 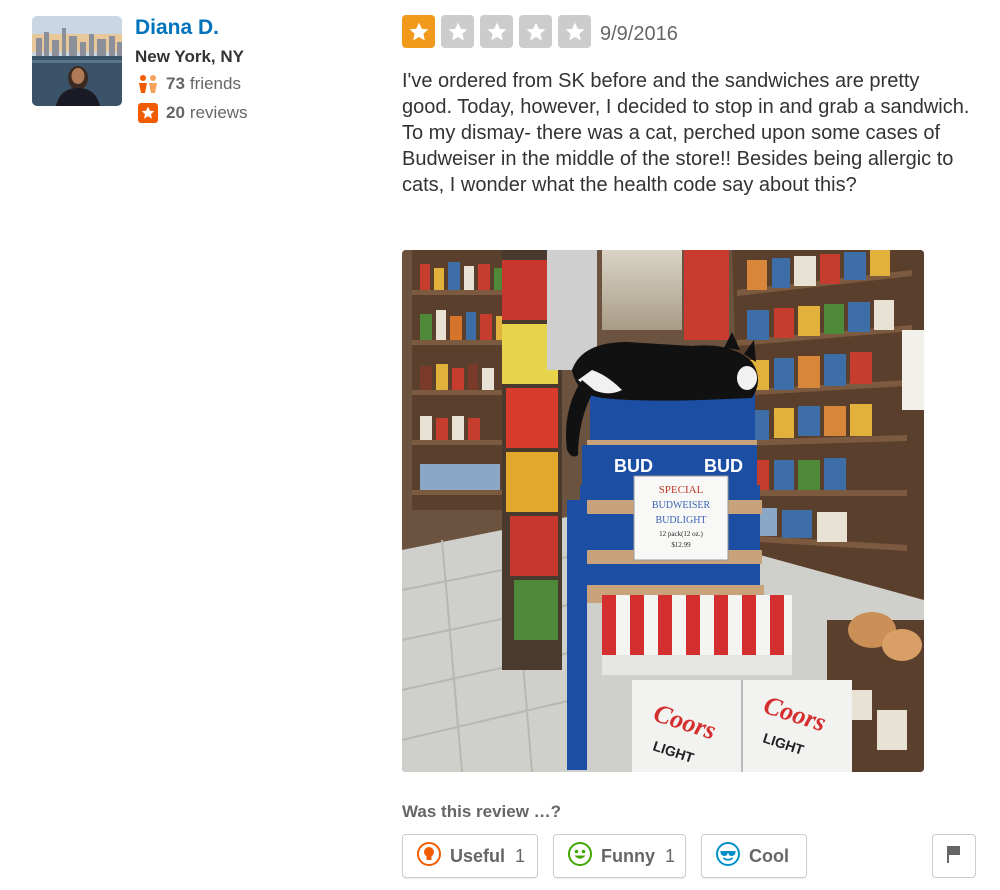 I want to click on cool-label: Cool, so click(x=769, y=855).